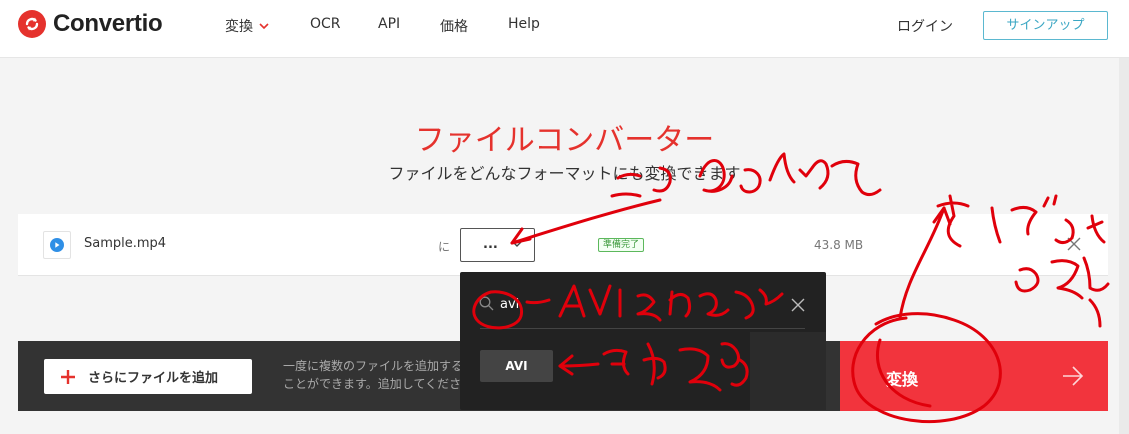 The width and height of the screenshot is (1129, 434). Describe the element at coordinates (798, 305) in the screenshot. I see `close-icon` at that location.